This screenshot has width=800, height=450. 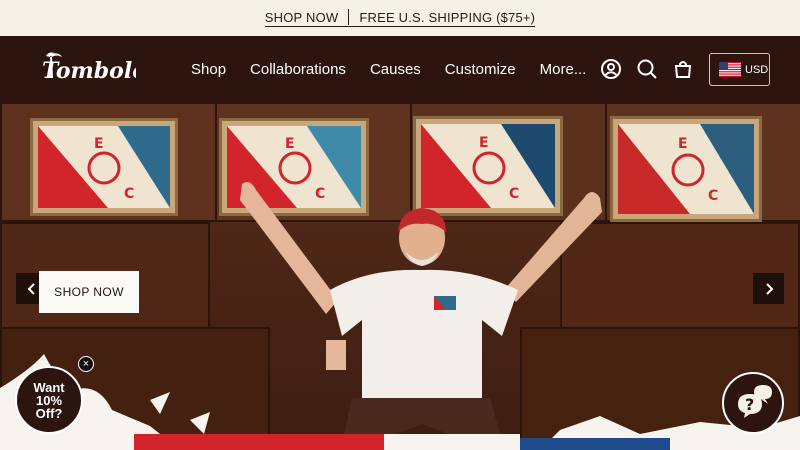 I want to click on cart-icon, so click(x=683, y=69).